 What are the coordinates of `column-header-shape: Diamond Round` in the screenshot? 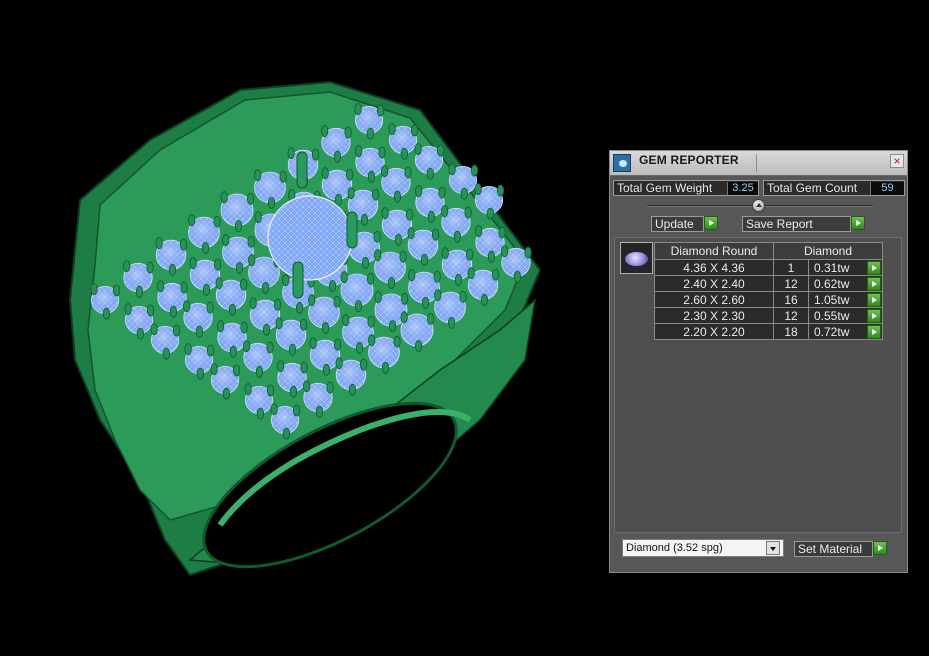 It's located at (714, 251).